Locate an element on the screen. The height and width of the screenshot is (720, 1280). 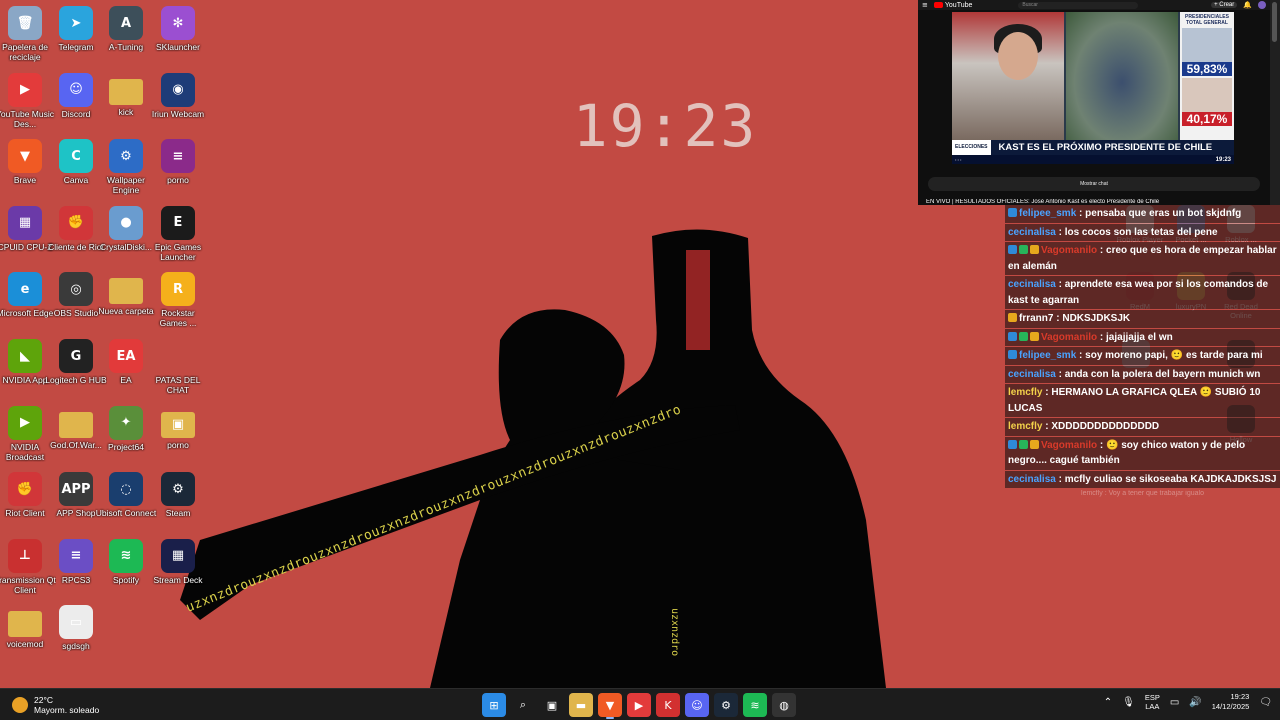
project64-icon: ✦ is located at coordinates (126, 422).